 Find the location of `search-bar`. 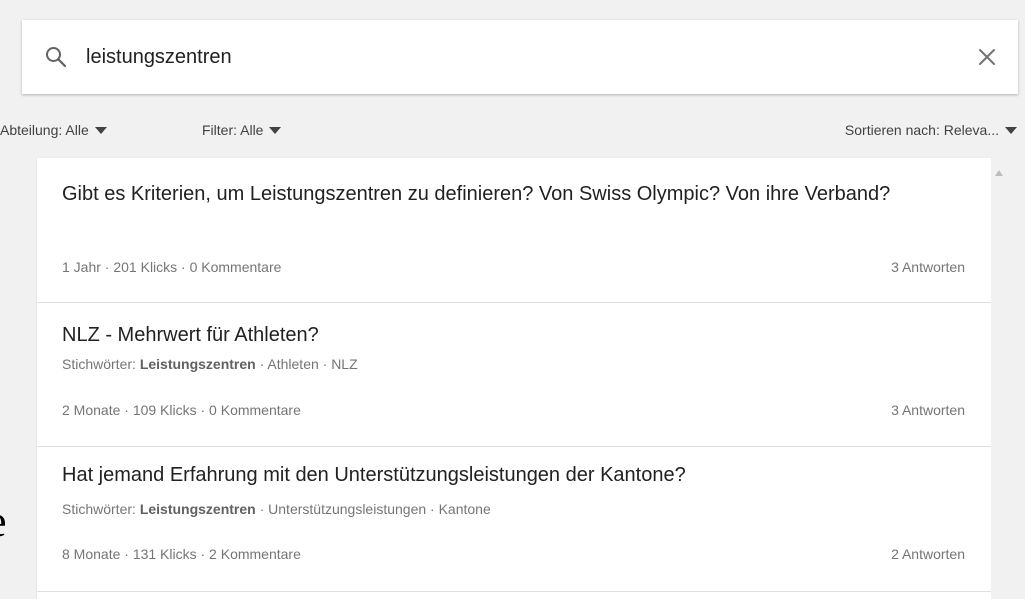

search-bar is located at coordinates (520, 57).